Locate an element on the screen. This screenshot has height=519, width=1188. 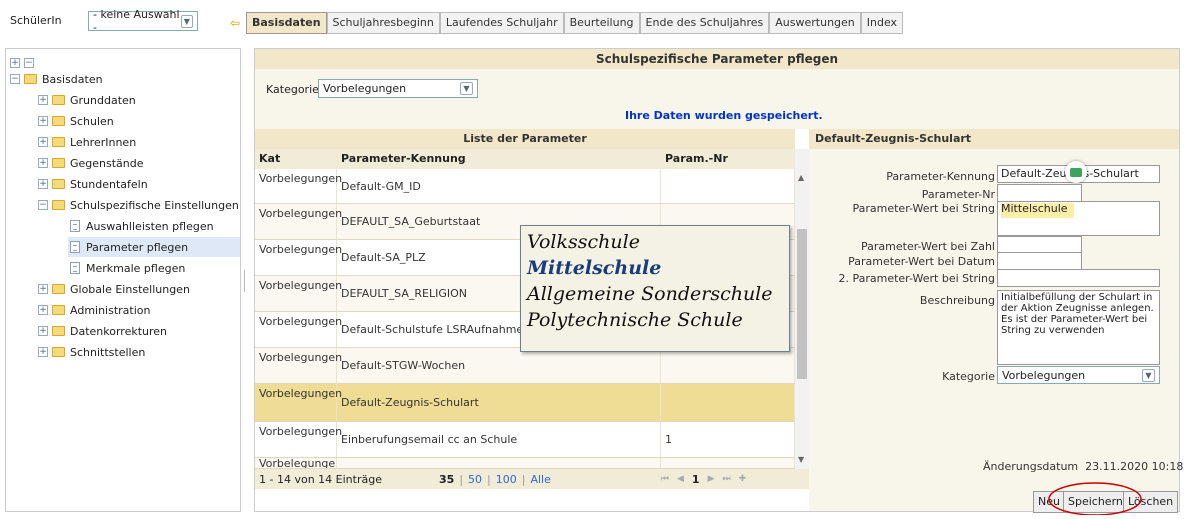
tab-schuljahresbeginn: Schuljahresbeginn is located at coordinates (383, 23).